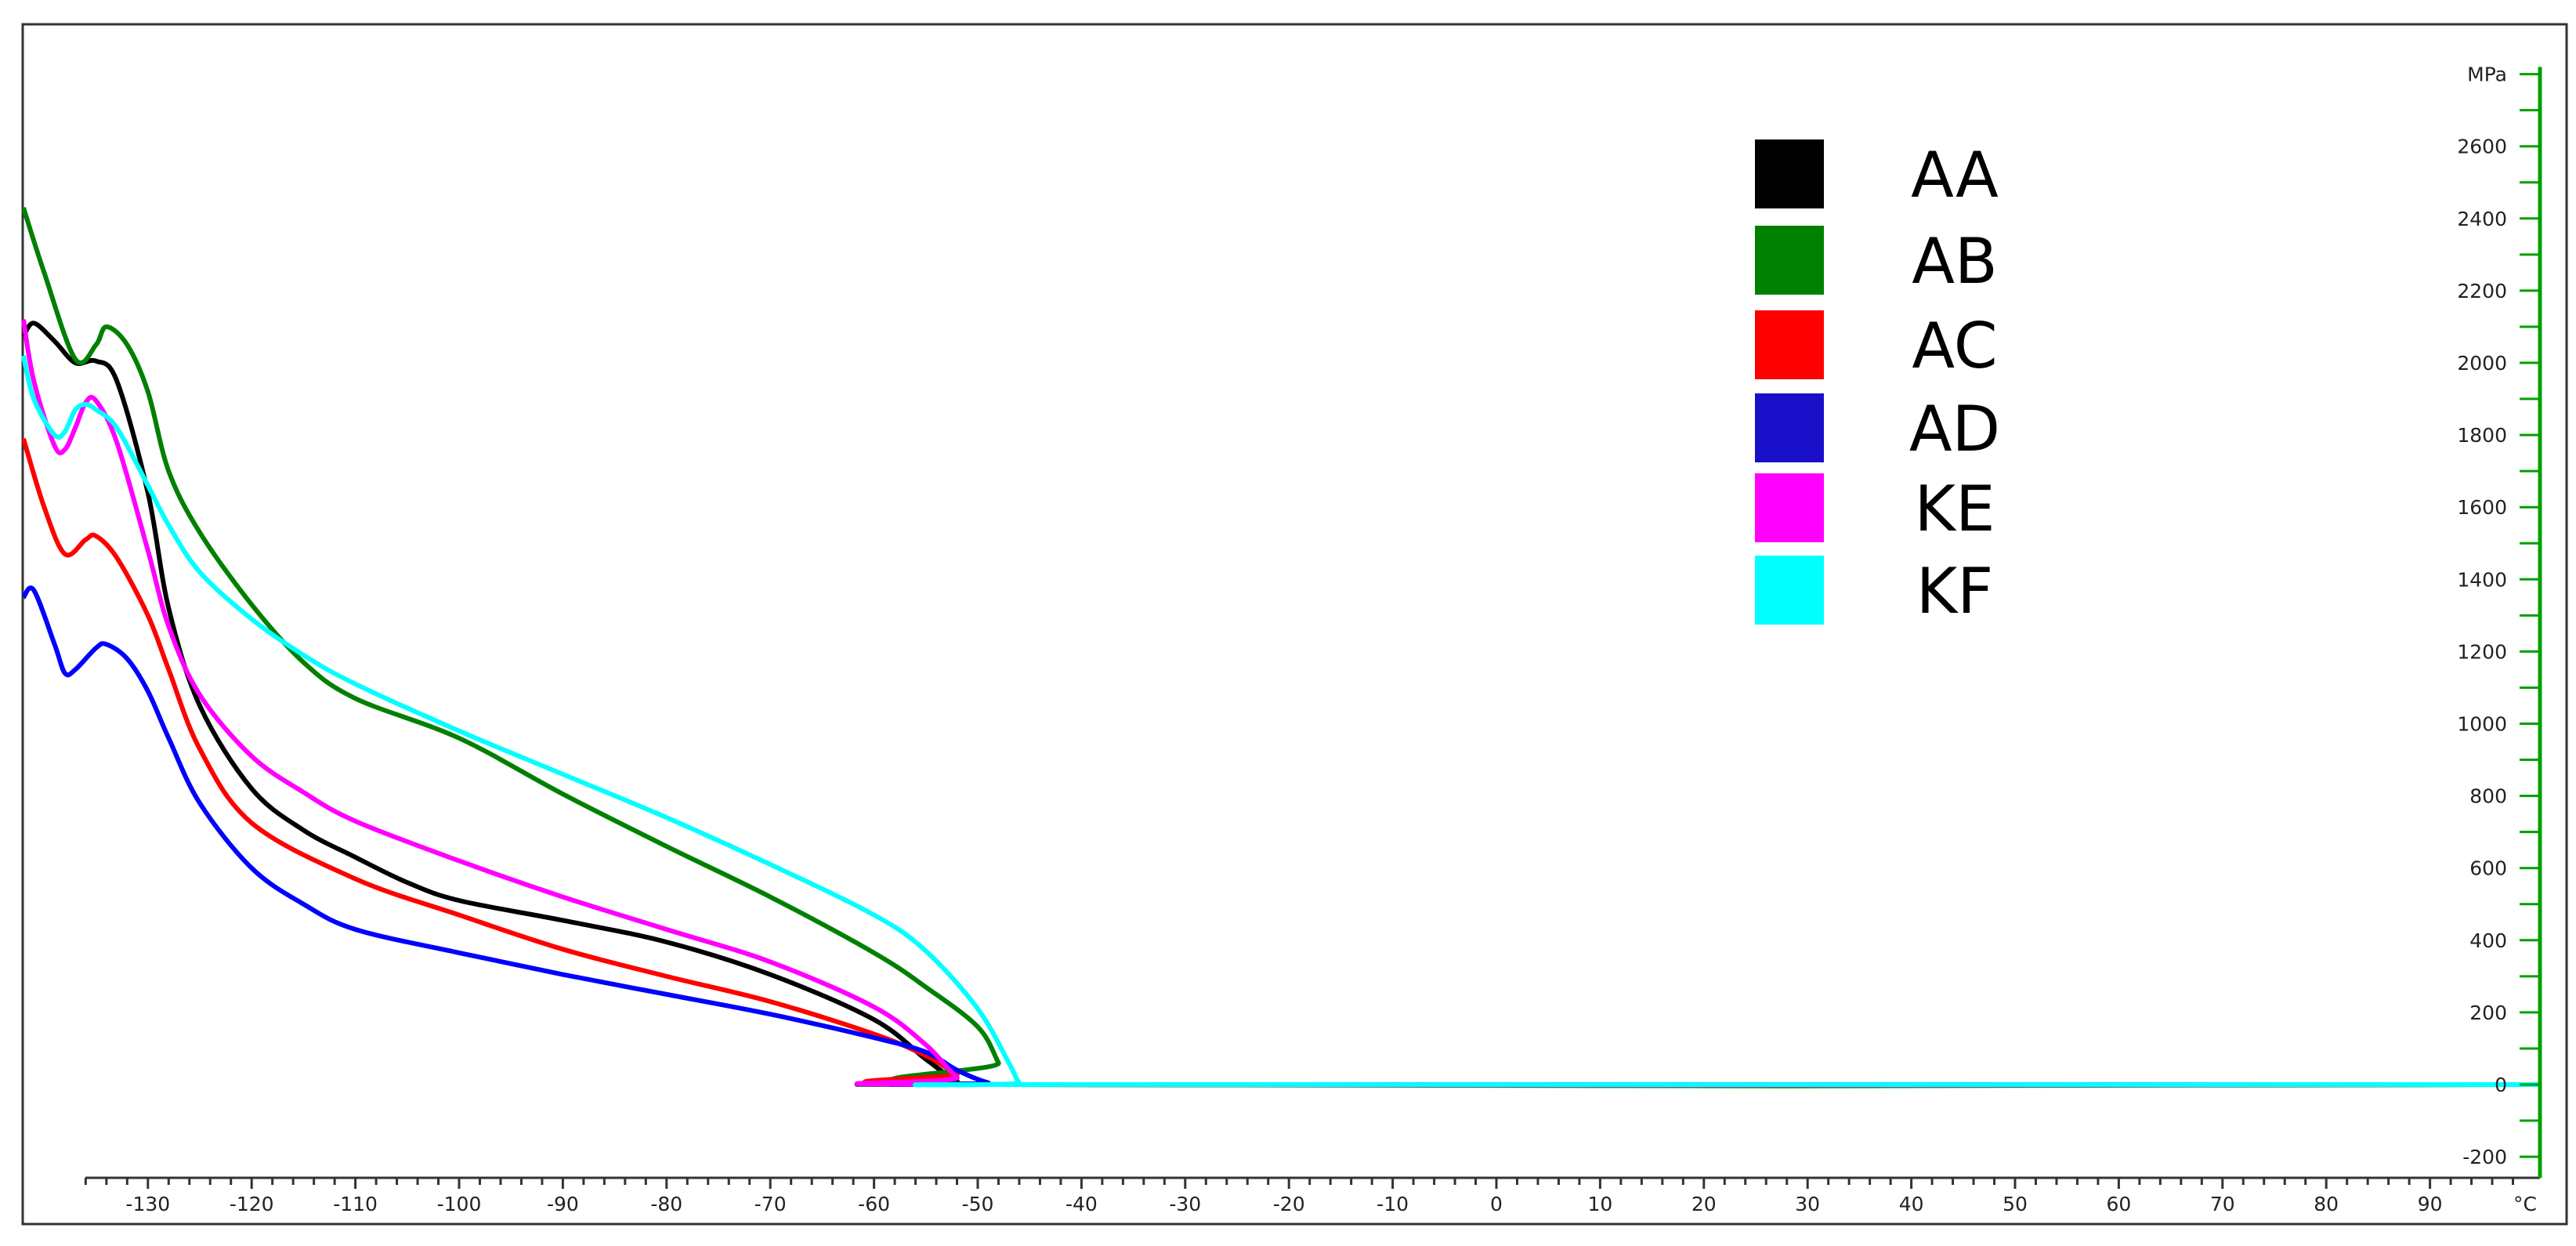  What do you see at coordinates (252, 1204) in the screenshot?
I see `x-tick-label: -120` at bounding box center [252, 1204].